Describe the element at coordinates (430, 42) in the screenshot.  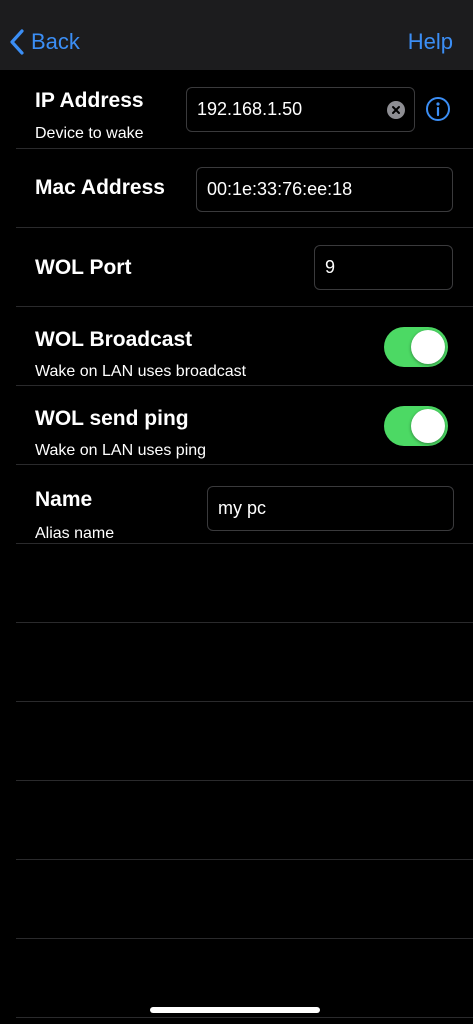
I see `help-button: Help` at that location.